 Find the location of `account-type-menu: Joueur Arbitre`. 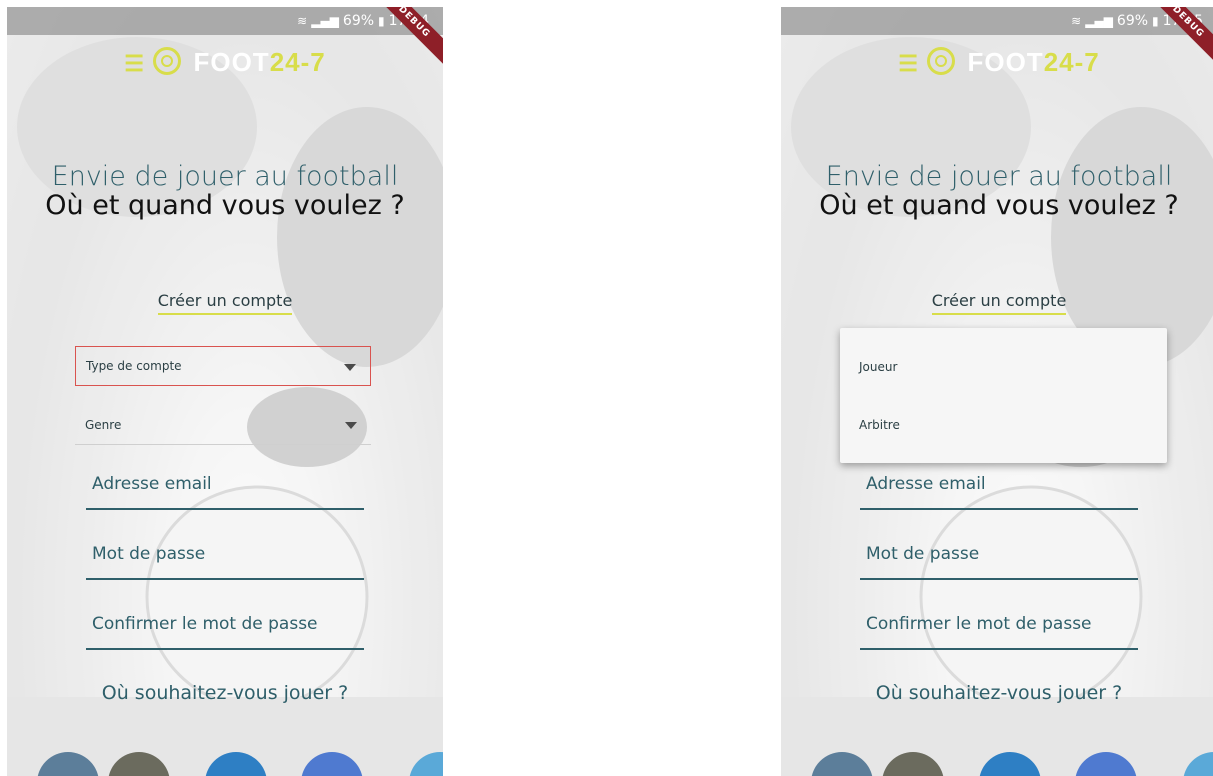

account-type-menu: Joueur Arbitre is located at coordinates (1003, 395).